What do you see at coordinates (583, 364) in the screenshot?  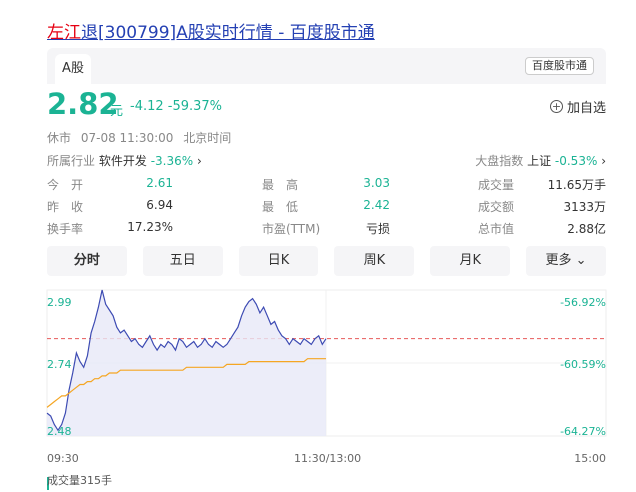 I see `y-right-tick: -60.59%` at bounding box center [583, 364].